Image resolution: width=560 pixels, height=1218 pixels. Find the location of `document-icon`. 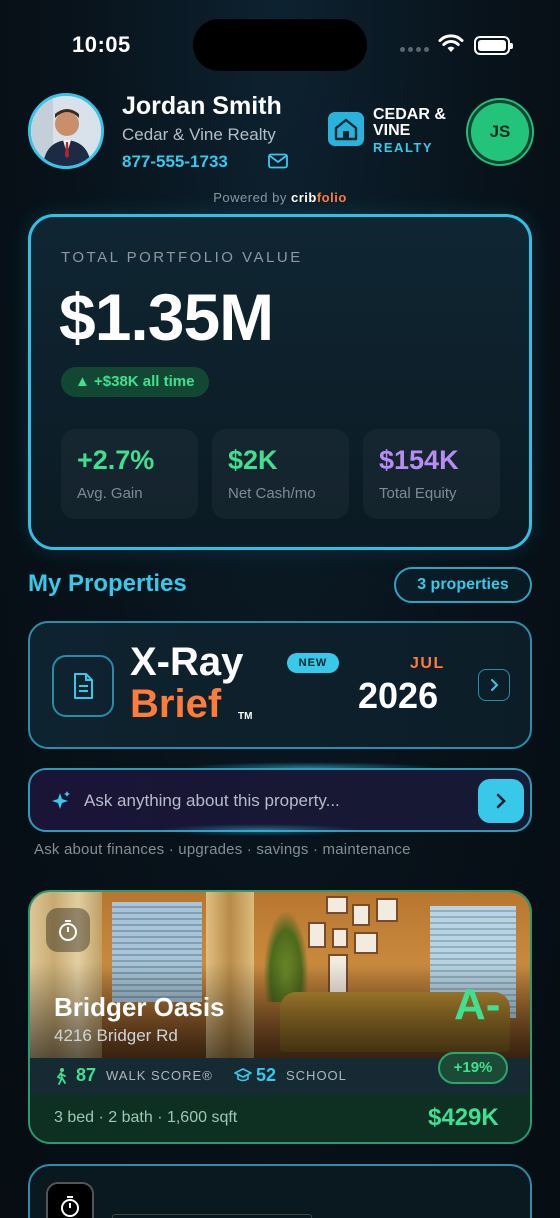

document-icon is located at coordinates (83, 686).